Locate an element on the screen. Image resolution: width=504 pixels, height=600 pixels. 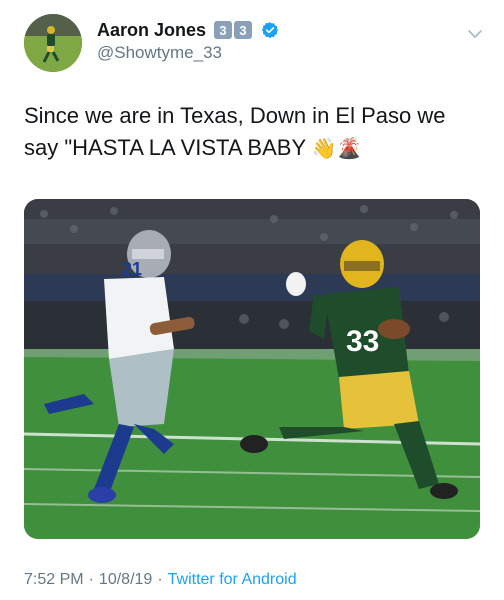
tweet-source-link: Twitter for Android is located at coordinates (232, 580).